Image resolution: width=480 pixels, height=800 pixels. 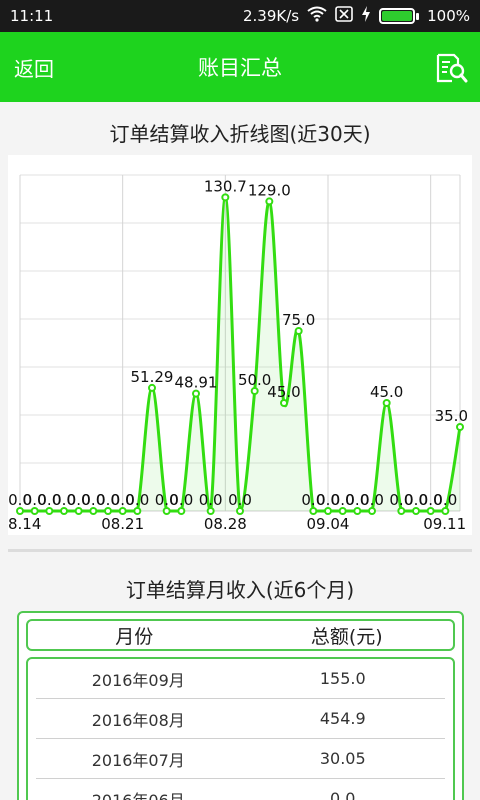 I want to click on app-bar: 返回 账目汇总, so click(x=240, y=67).